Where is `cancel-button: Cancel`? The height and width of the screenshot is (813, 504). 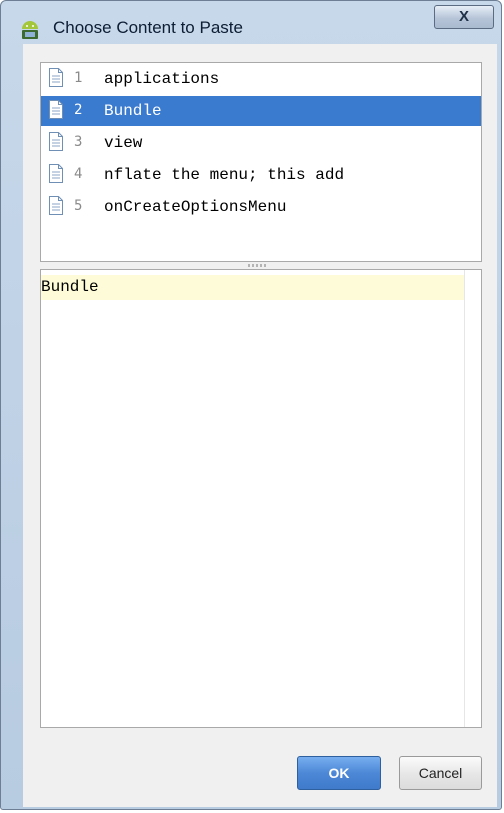 cancel-button: Cancel is located at coordinates (440, 773).